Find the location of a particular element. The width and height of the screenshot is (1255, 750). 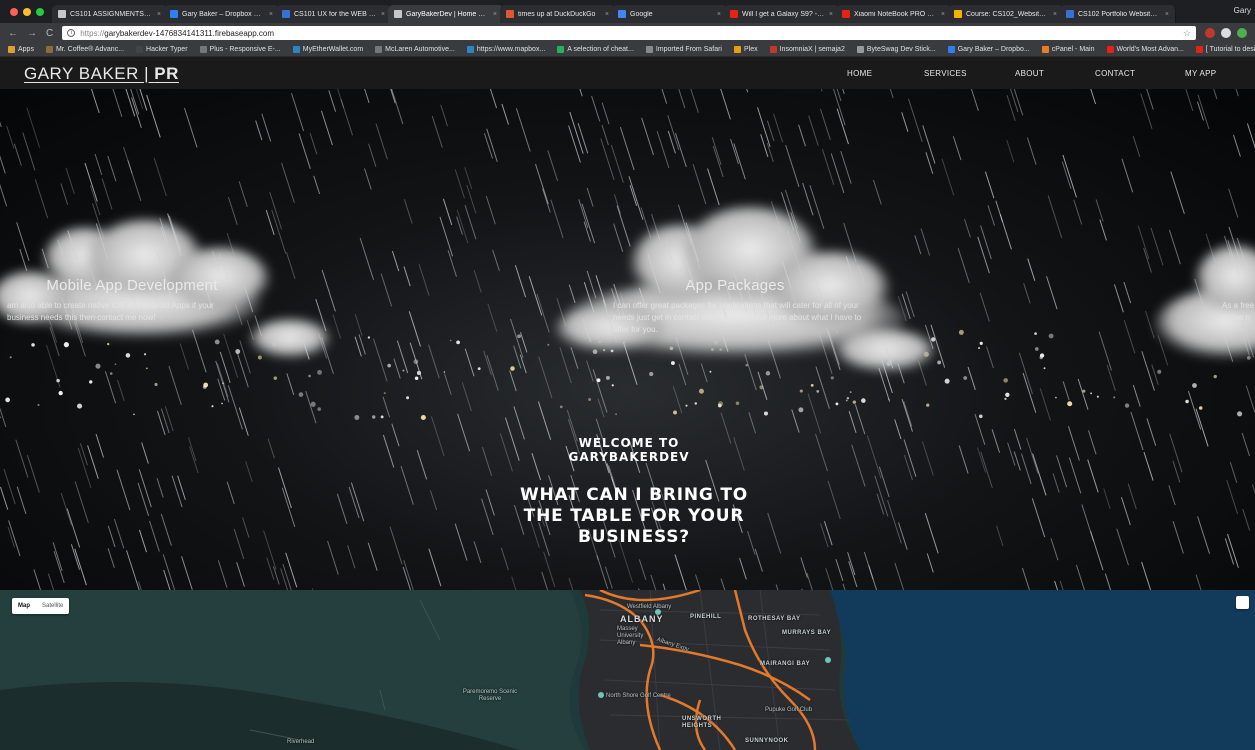

fullscreen-icon is located at coordinates (1242, 602).